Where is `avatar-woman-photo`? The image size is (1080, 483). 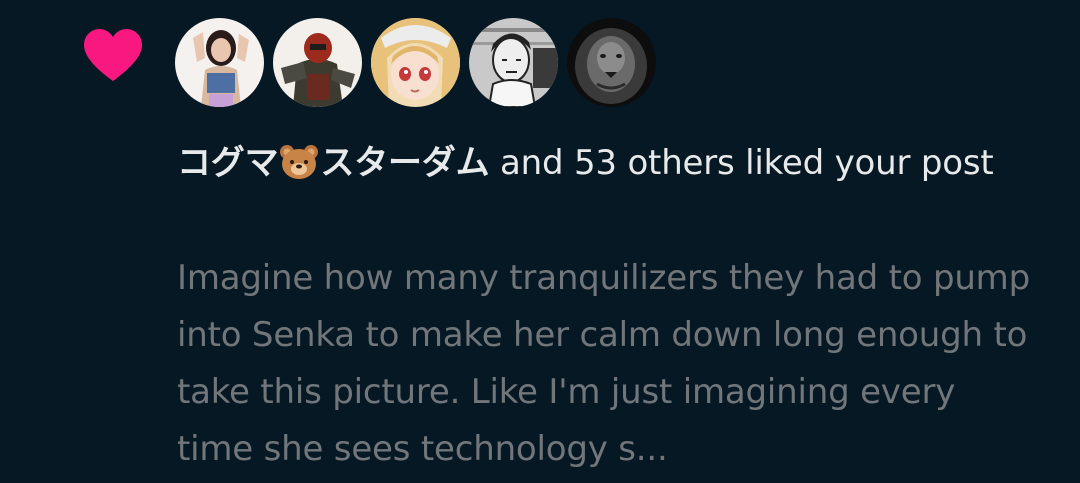 avatar-woman-photo is located at coordinates (219, 62).